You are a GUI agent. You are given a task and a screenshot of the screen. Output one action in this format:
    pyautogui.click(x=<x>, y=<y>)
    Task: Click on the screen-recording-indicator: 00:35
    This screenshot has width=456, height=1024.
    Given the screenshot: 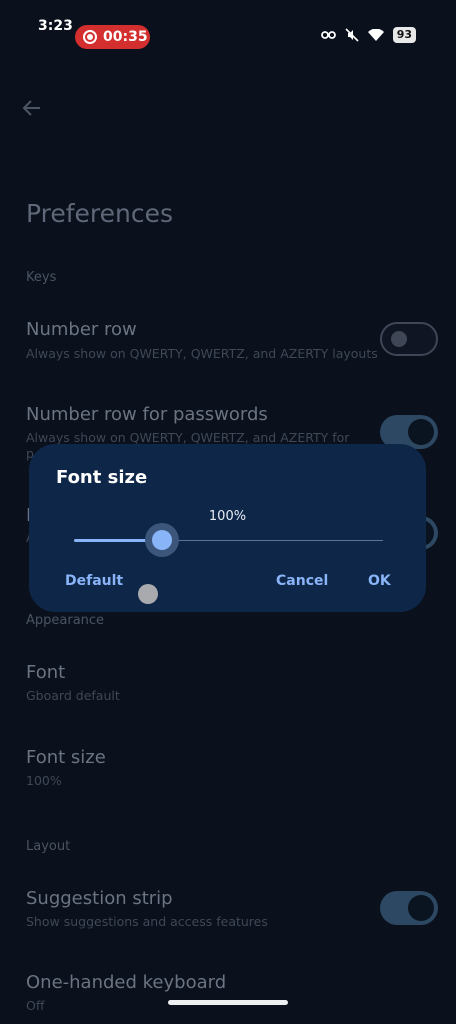 What is the action you would take?
    pyautogui.click(x=112, y=37)
    